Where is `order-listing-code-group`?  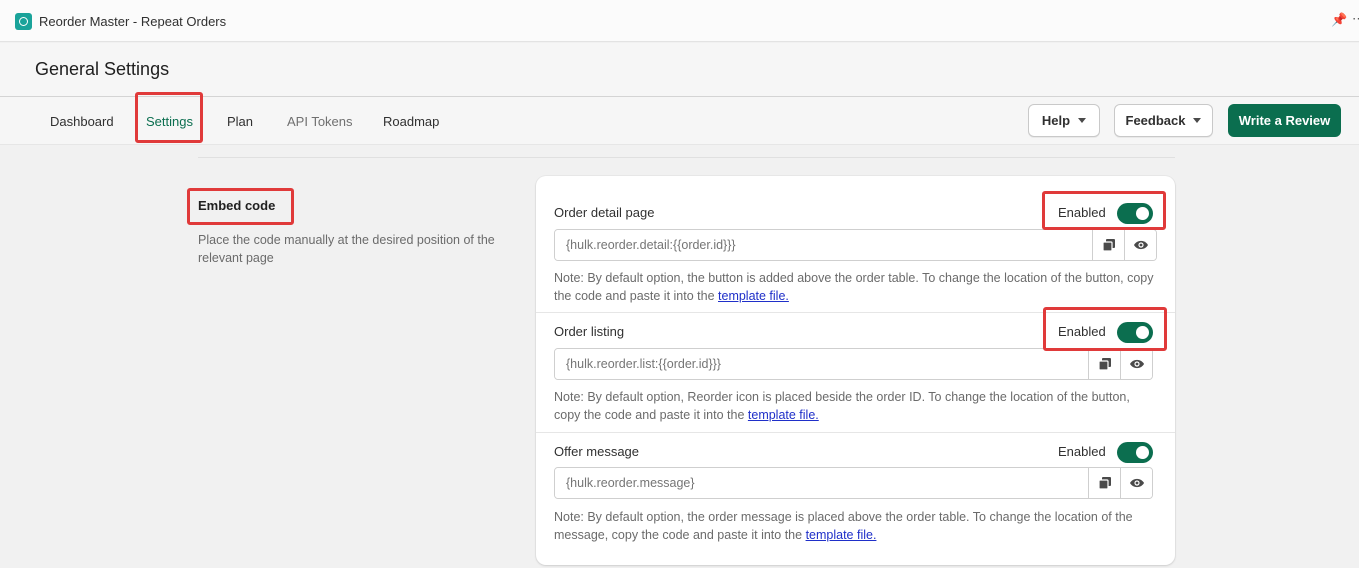 order-listing-code-group is located at coordinates (853, 364).